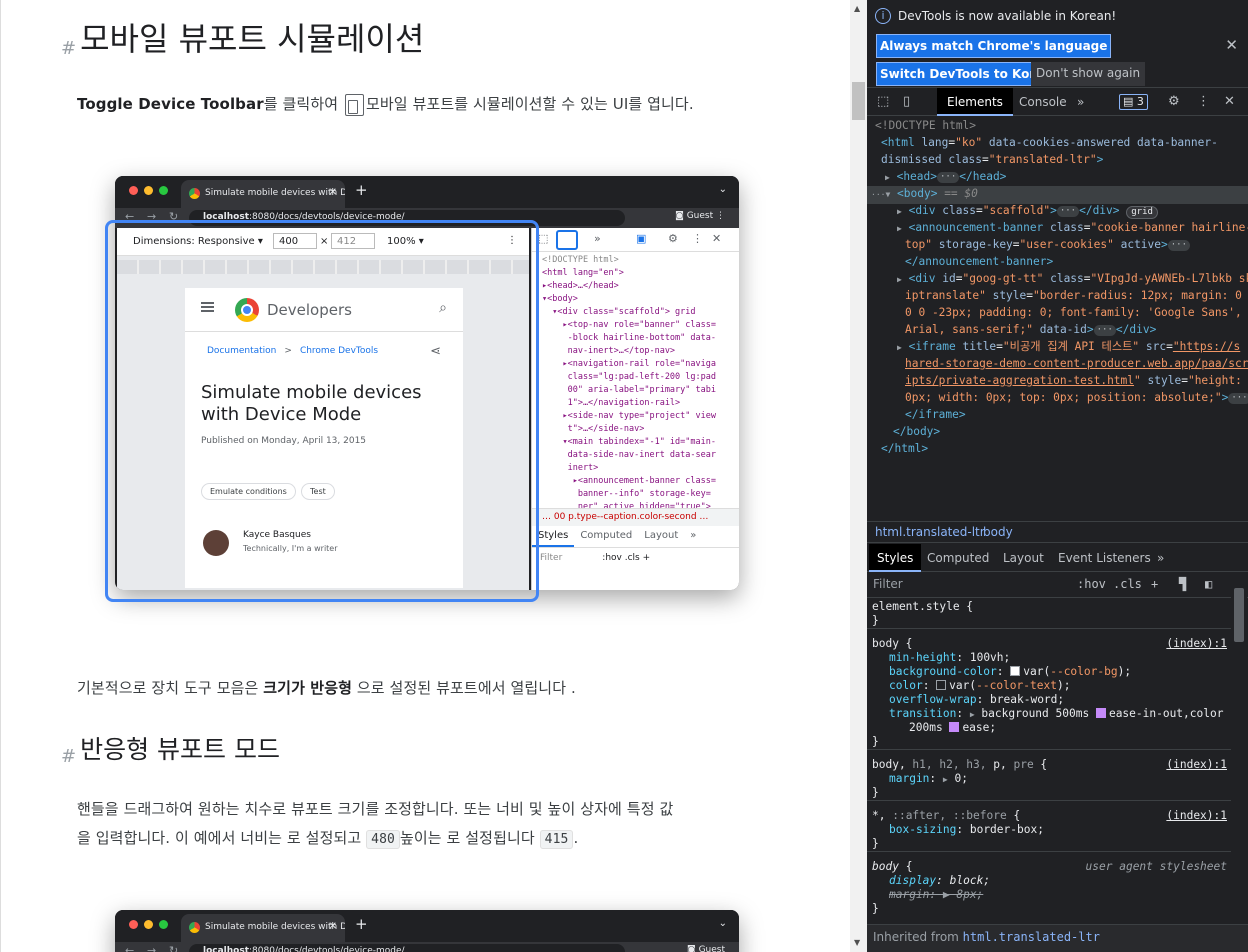 This screenshot has height=952, width=1248. I want to click on hov-toggle: :hov, so click(1091, 584).